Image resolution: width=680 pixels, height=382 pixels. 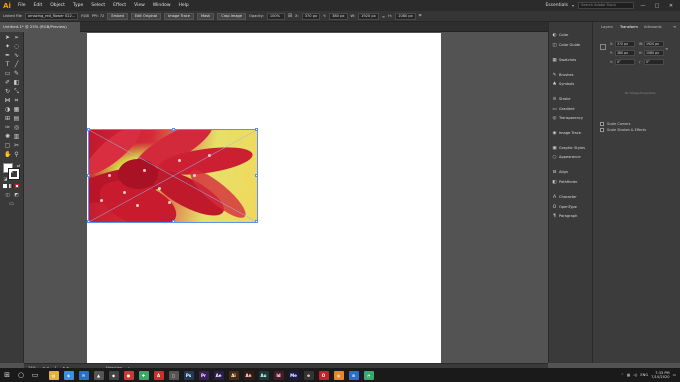 I want to click on draw-mode-icon: ◫, so click(x=7, y=195).